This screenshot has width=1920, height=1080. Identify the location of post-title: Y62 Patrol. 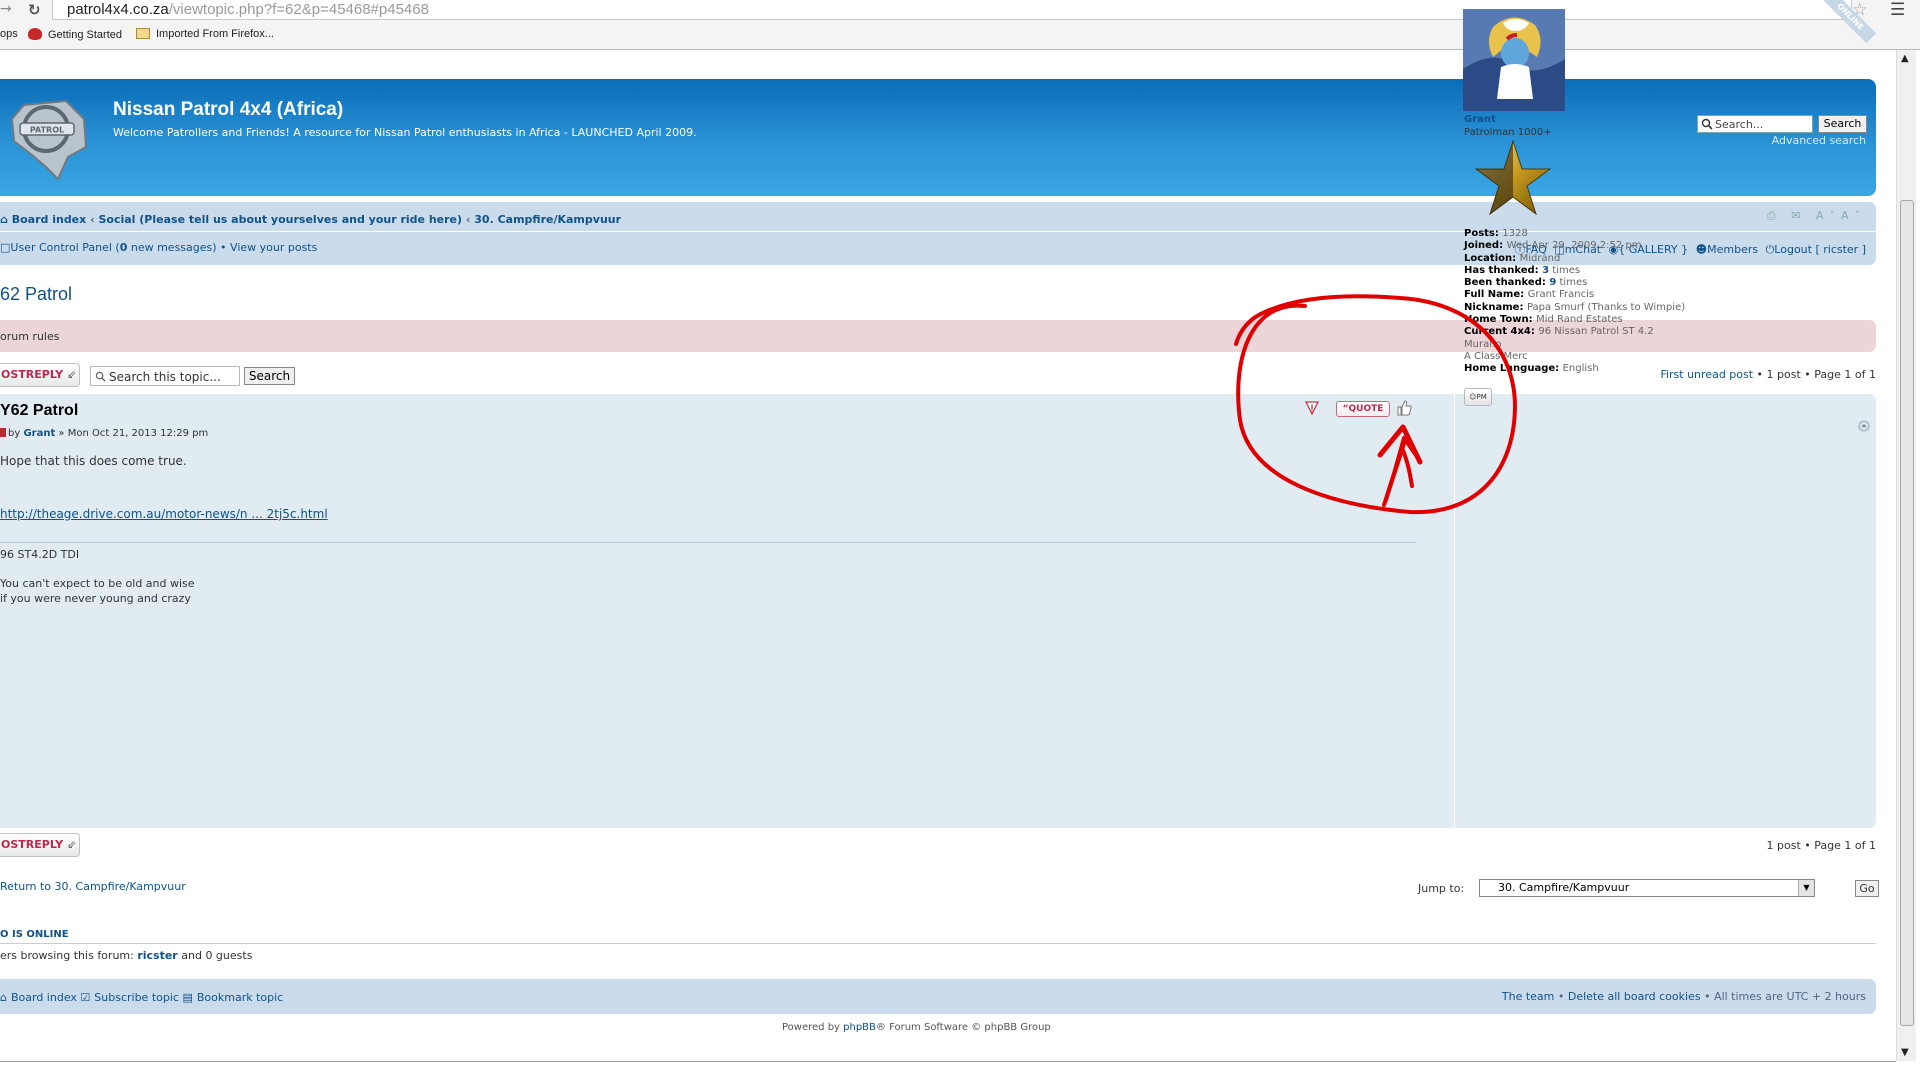
(39, 411).